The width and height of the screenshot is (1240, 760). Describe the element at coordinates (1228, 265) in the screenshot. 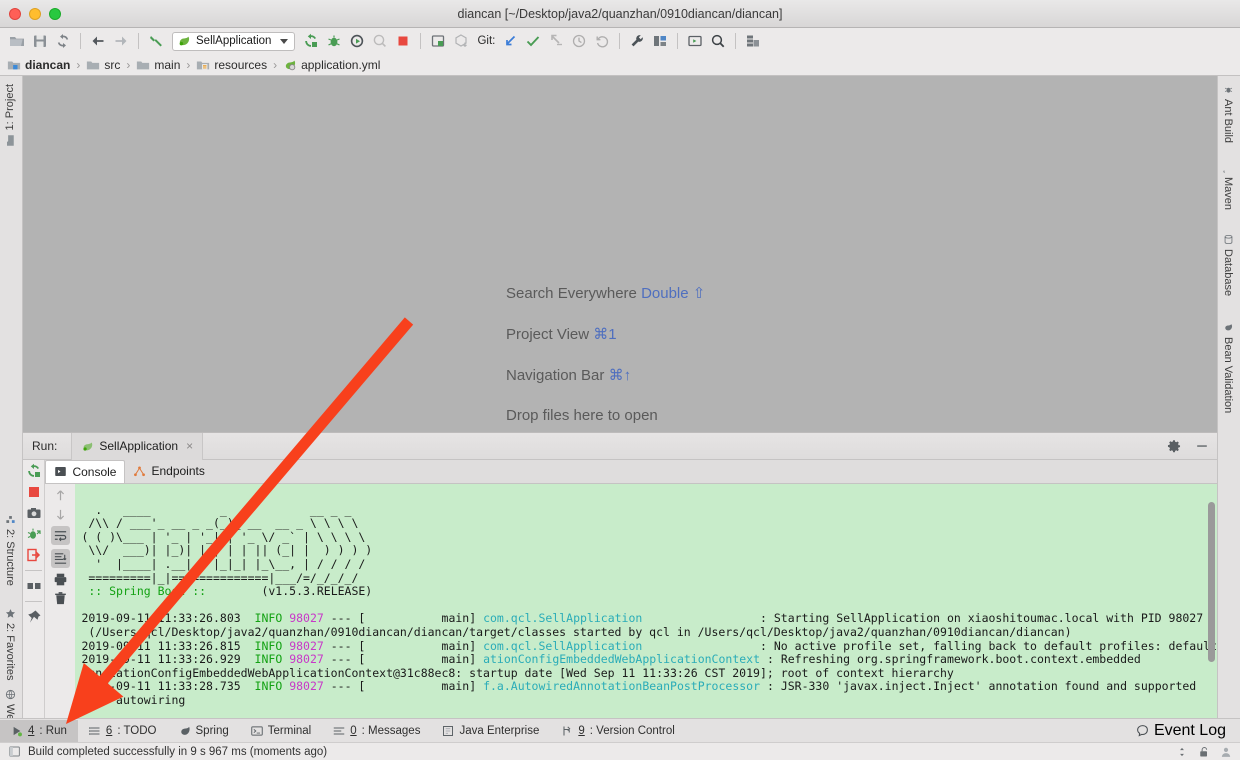

I see `sidebar-item-database: Database` at that location.